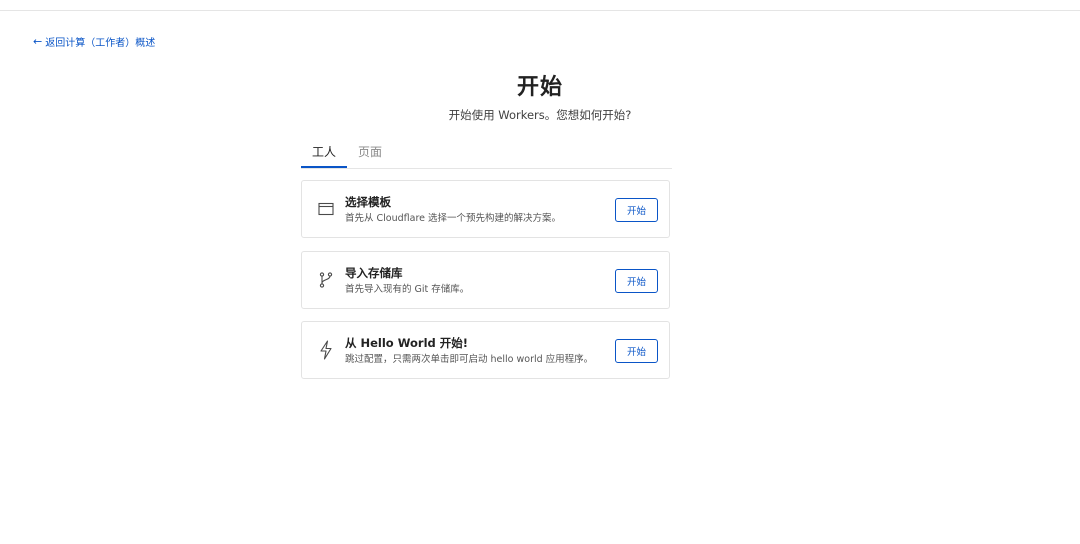 The image size is (1080, 544). Describe the element at coordinates (453, 218) in the screenshot. I see `card-description: 首先从 Cloudflare 选择一个预先构建的解决方案。` at that location.